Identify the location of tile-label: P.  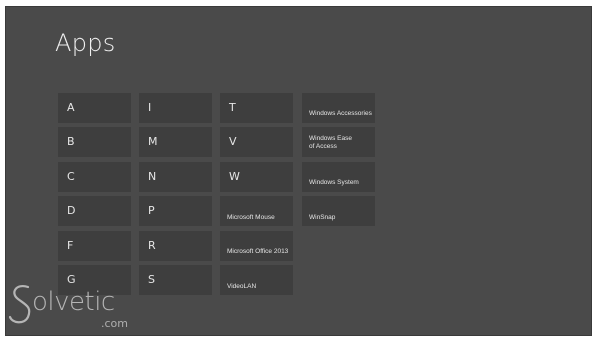
(151, 210).